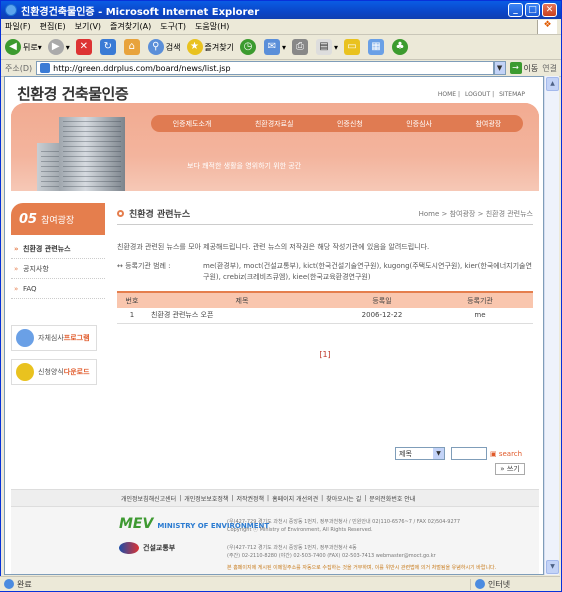  I want to click on top-links: HOME | LOGOUT | SITEMAP, so click(481, 94).